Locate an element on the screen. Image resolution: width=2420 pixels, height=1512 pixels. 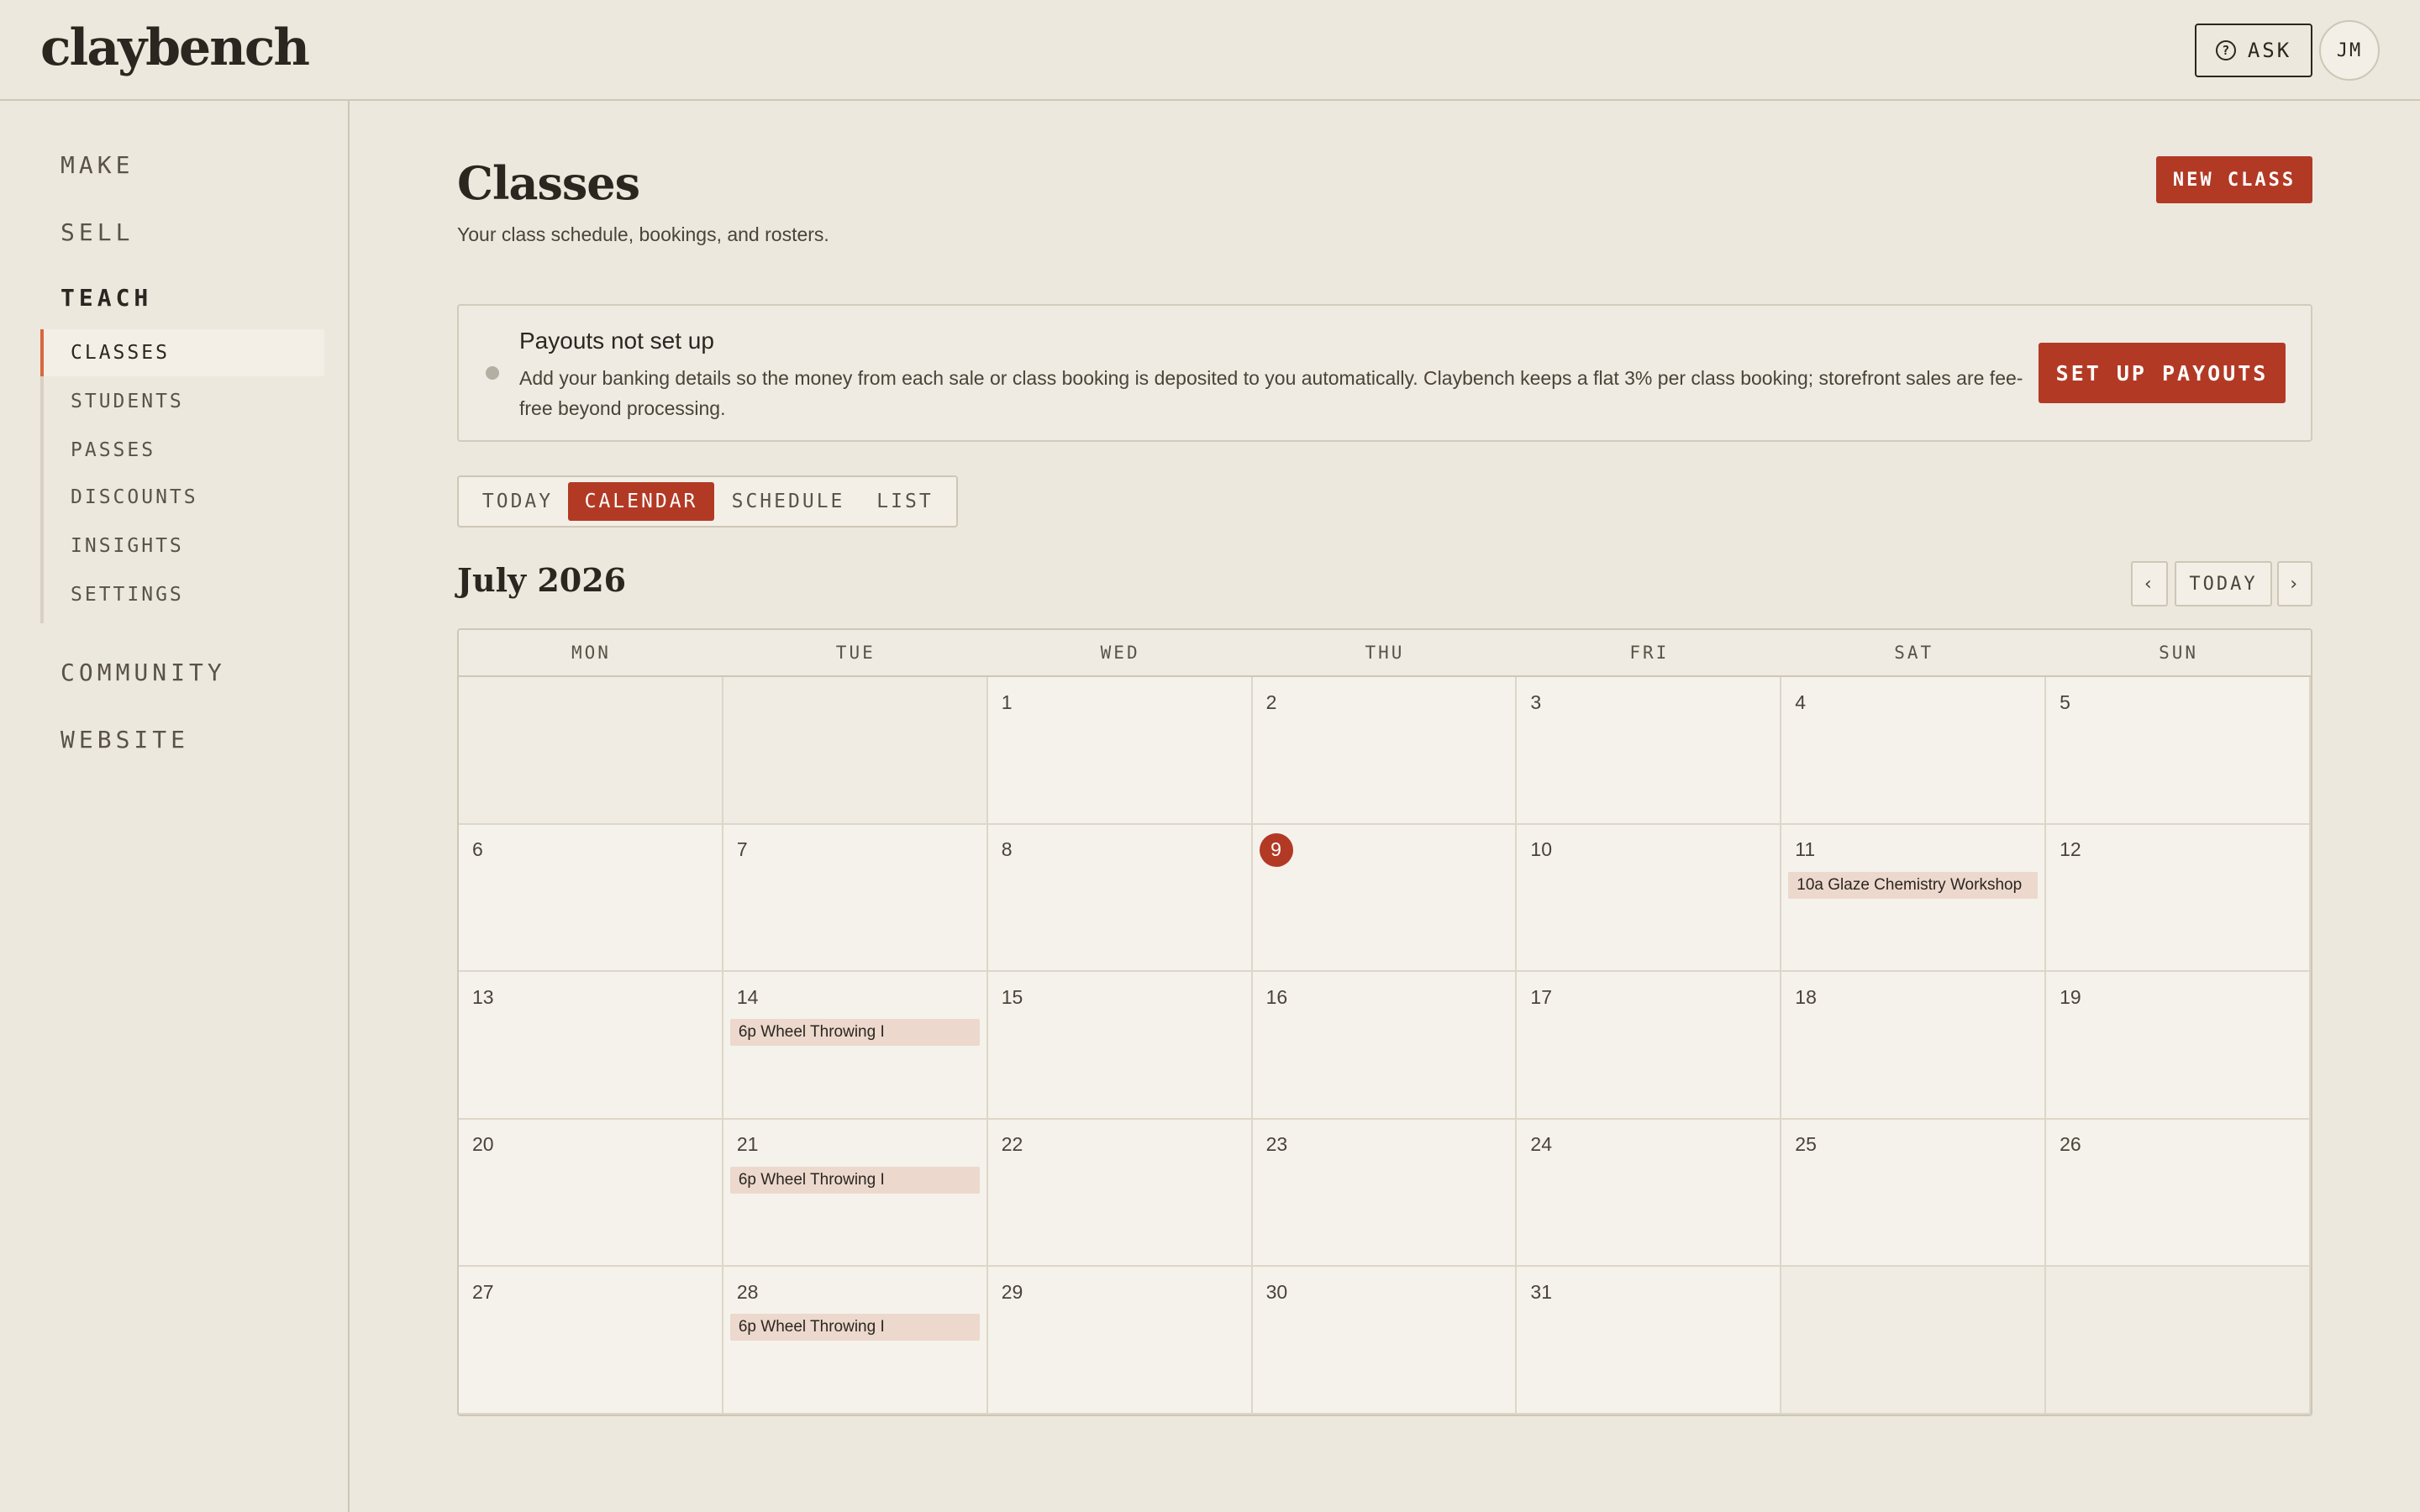
calendar-day-30: 30 is located at coordinates (1385, 1341).